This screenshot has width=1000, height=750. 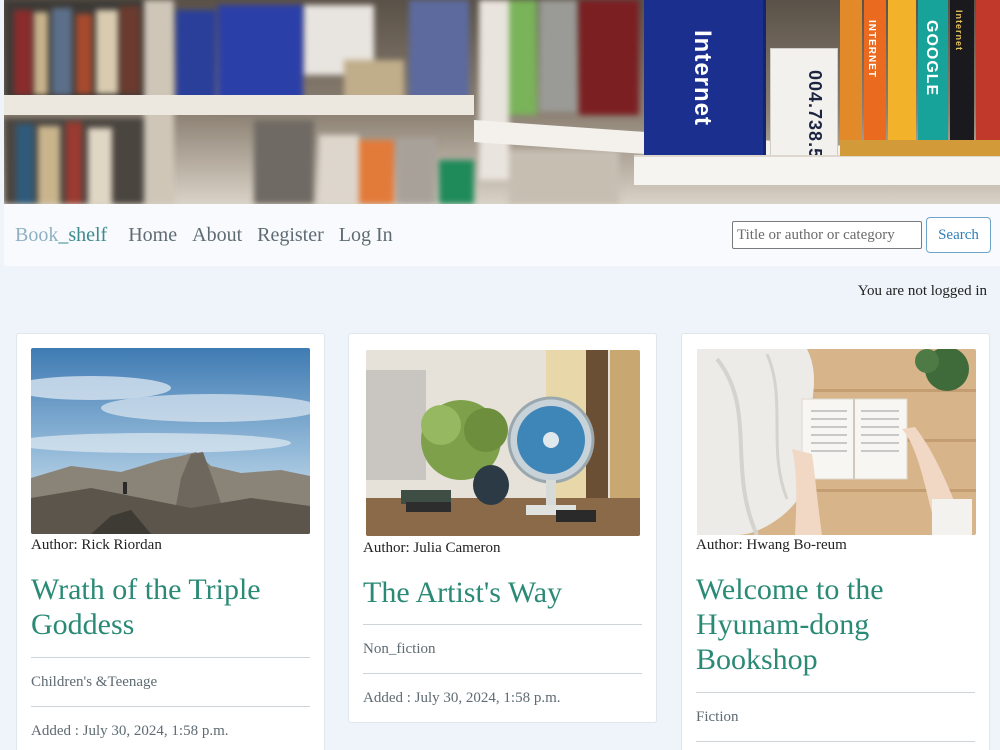 I want to click on nav-links: Home About Register Log In, so click(x=267, y=235).